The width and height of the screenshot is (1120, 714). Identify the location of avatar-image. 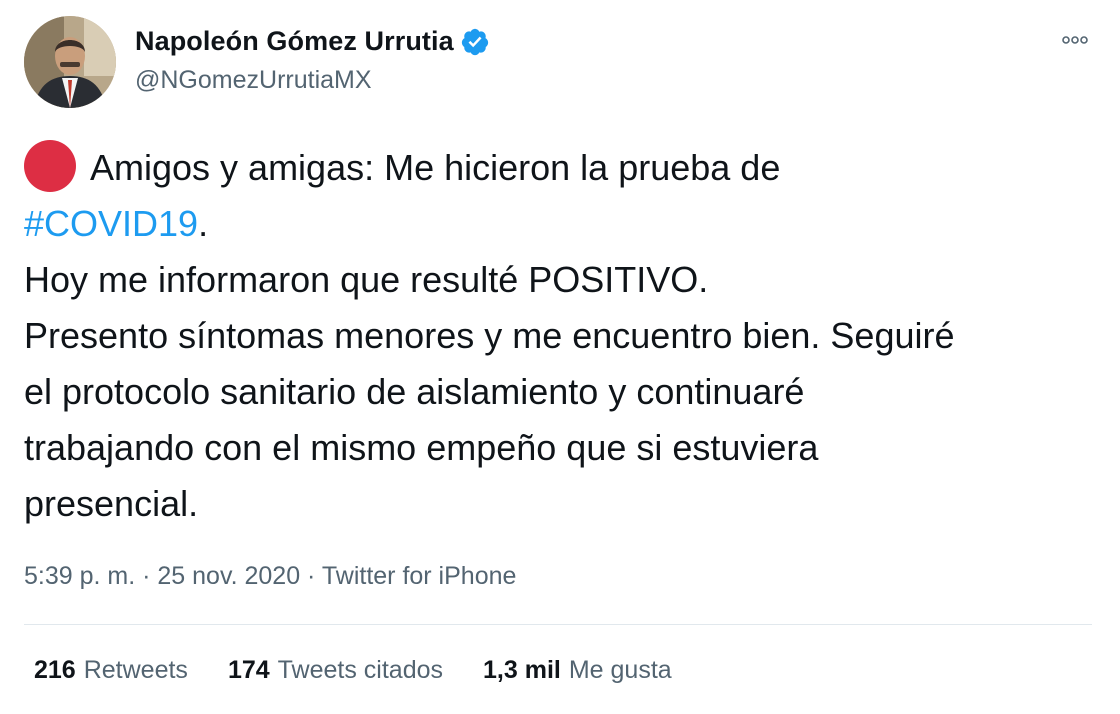
(70, 62).